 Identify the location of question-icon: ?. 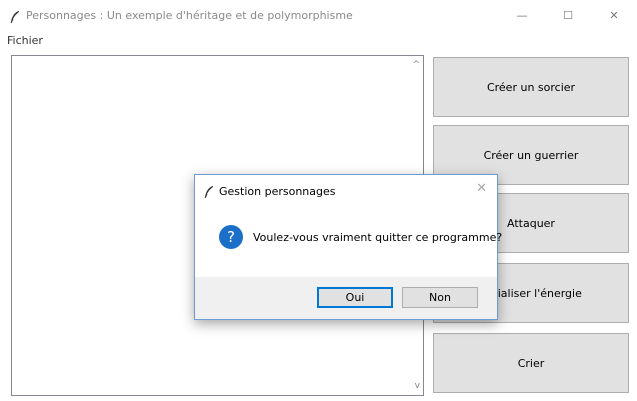
(231, 237).